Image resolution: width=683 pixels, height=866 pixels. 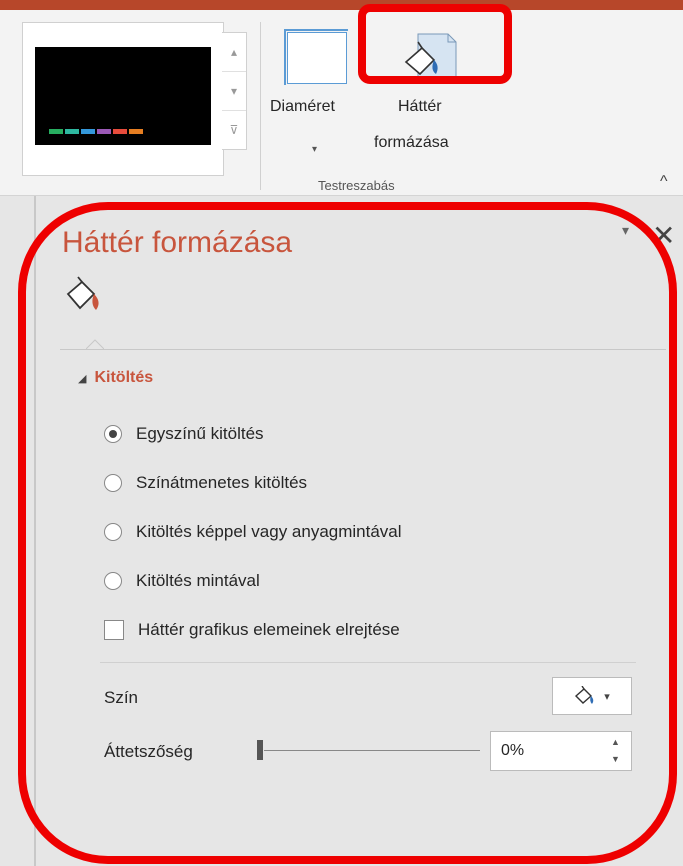 What do you see at coordinates (420, 107) in the screenshot?
I see `format-background-label-line1: Háttér` at bounding box center [420, 107].